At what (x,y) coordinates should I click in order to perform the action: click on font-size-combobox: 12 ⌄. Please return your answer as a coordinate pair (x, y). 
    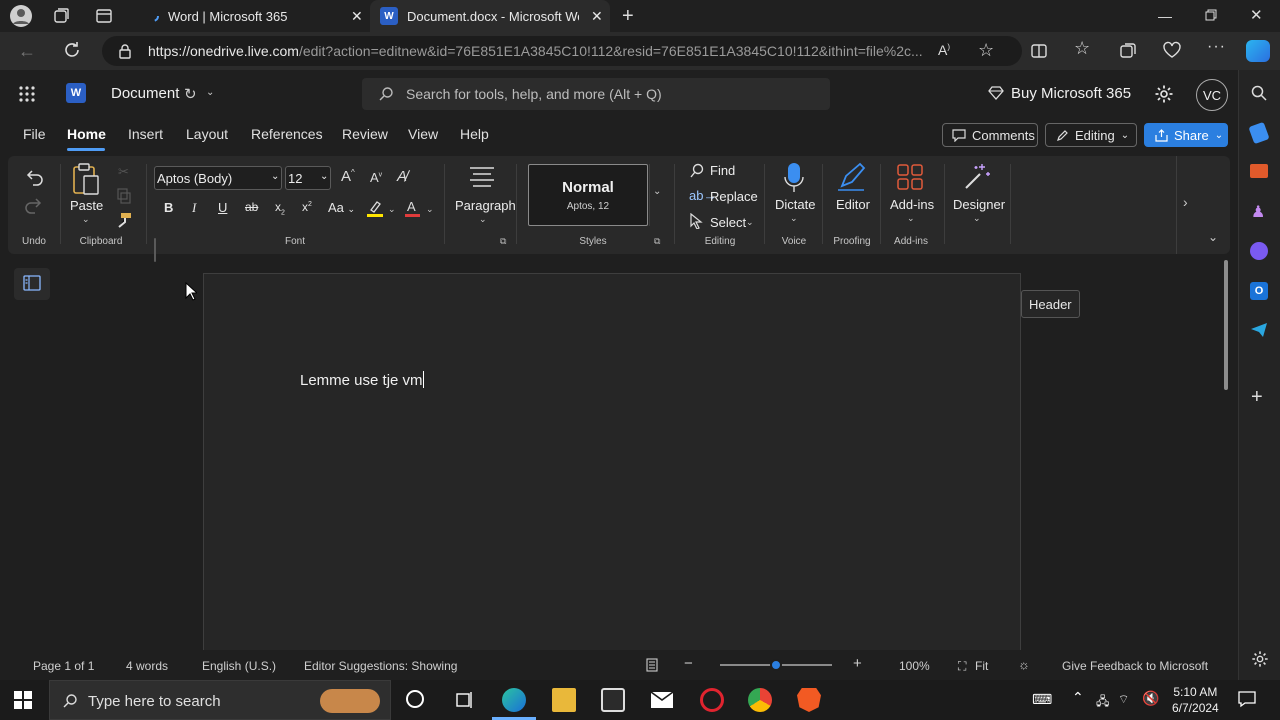
    Looking at the image, I should click on (308, 178).